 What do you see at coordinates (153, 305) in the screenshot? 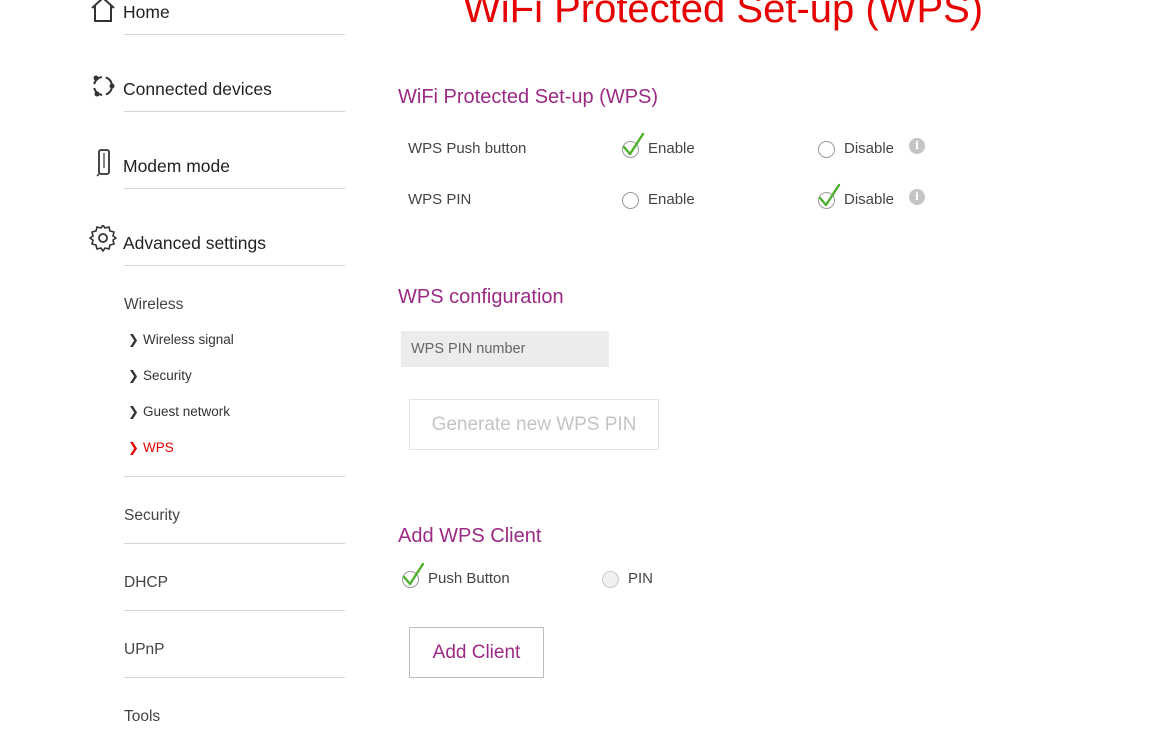
I see `sidebar-heading-wireless: Wireless` at bounding box center [153, 305].